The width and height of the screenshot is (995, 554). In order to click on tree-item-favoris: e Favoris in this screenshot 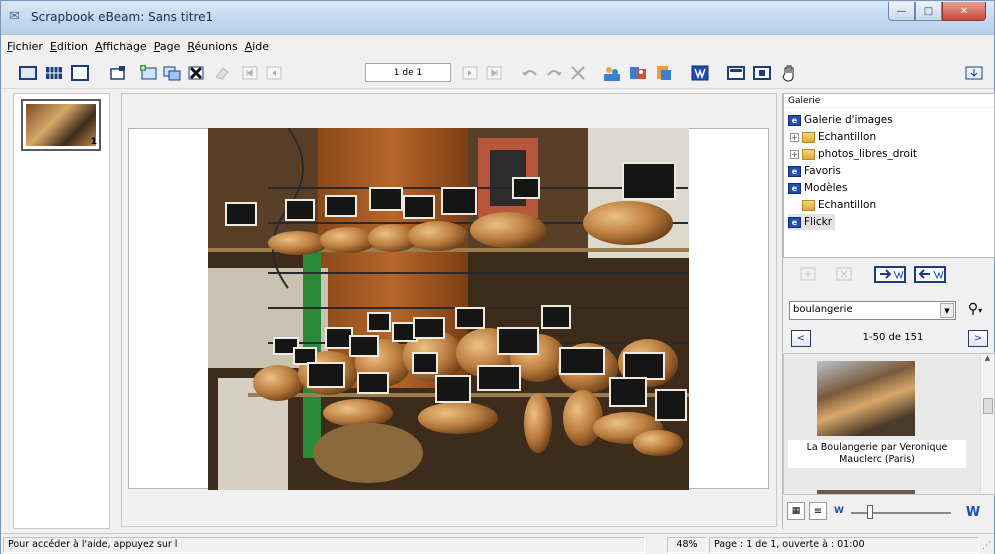, I will do `click(814, 171)`.